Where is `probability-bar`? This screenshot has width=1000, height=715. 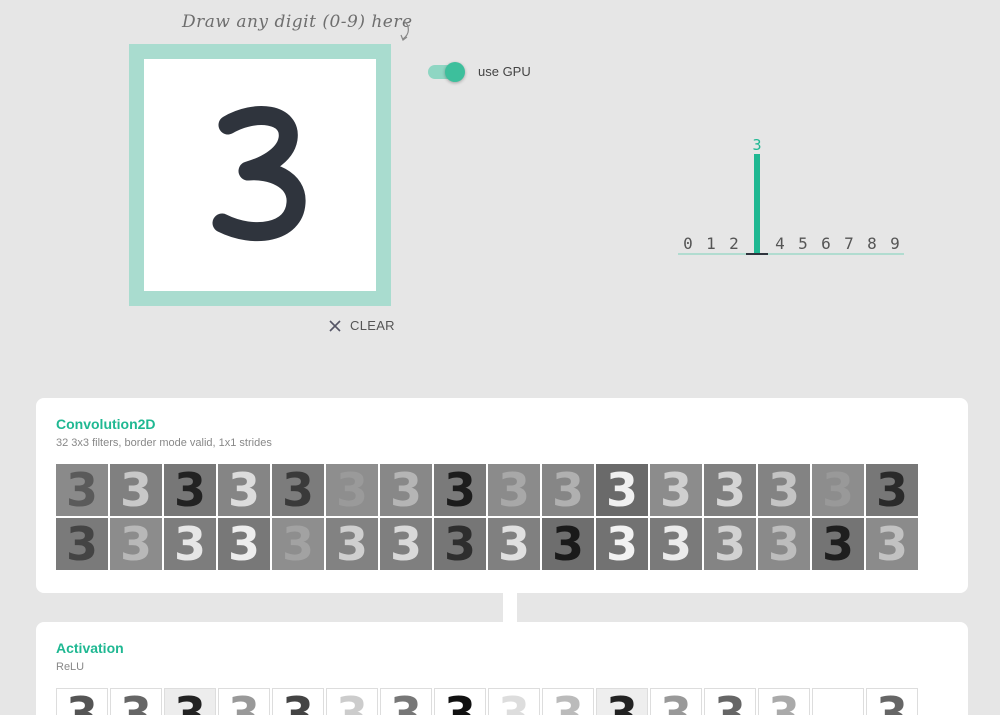 probability-bar is located at coordinates (757, 204).